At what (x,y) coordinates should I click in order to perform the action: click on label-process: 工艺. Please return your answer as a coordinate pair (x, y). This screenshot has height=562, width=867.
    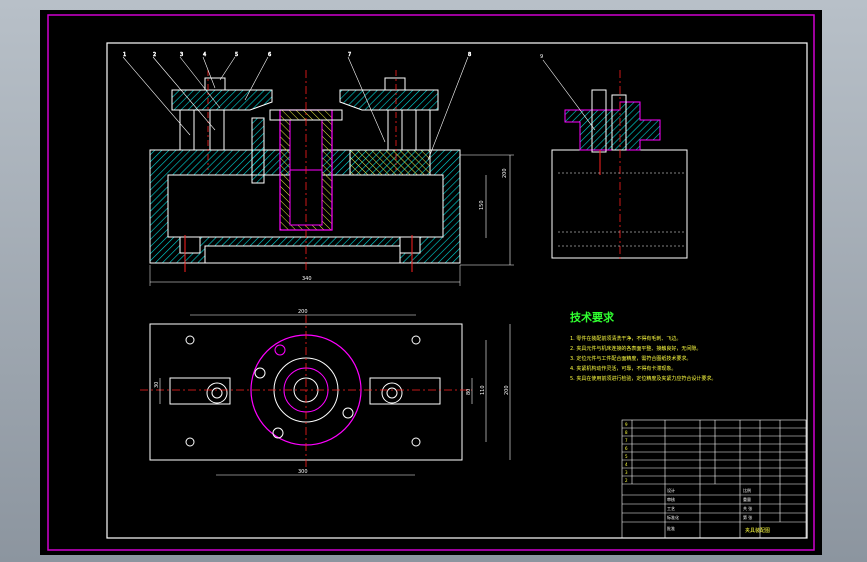
    Looking at the image, I should click on (671, 508).